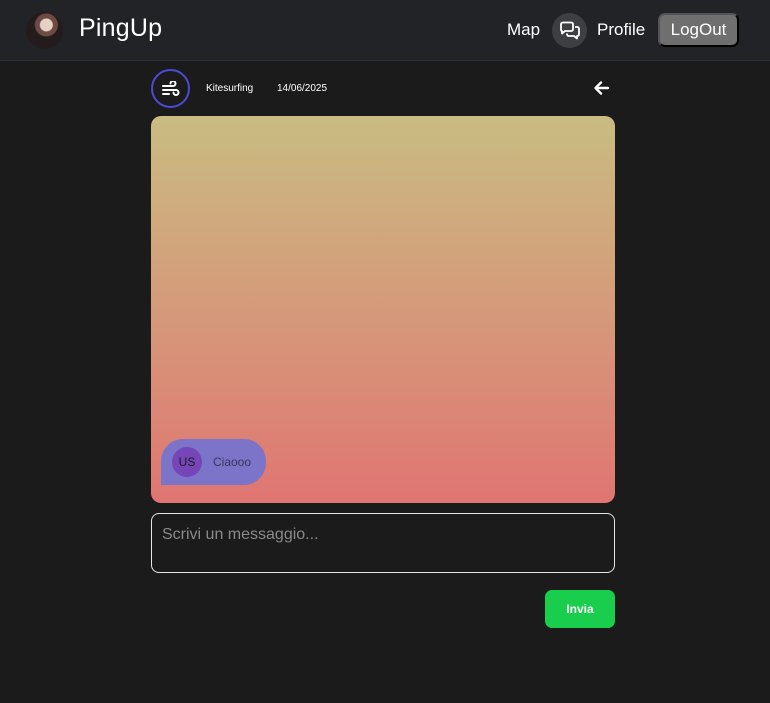 The height and width of the screenshot is (703, 770). Describe the element at coordinates (44, 30) in the screenshot. I see `user-avatar` at that location.